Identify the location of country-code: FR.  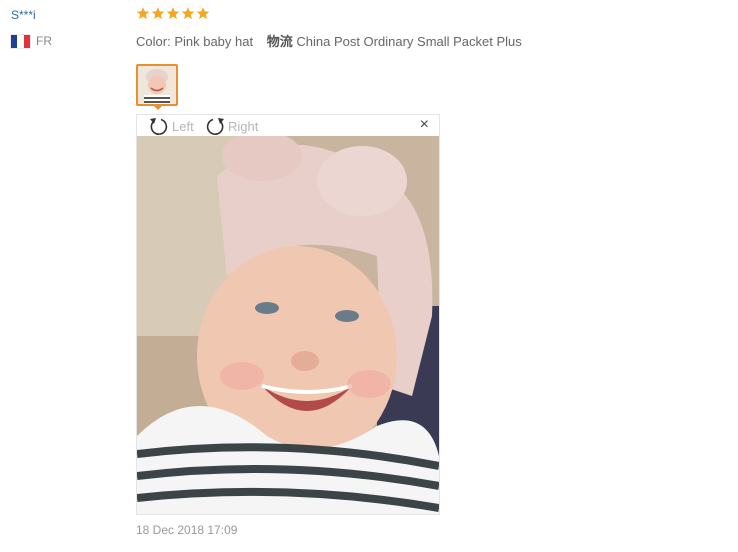
(44, 41).